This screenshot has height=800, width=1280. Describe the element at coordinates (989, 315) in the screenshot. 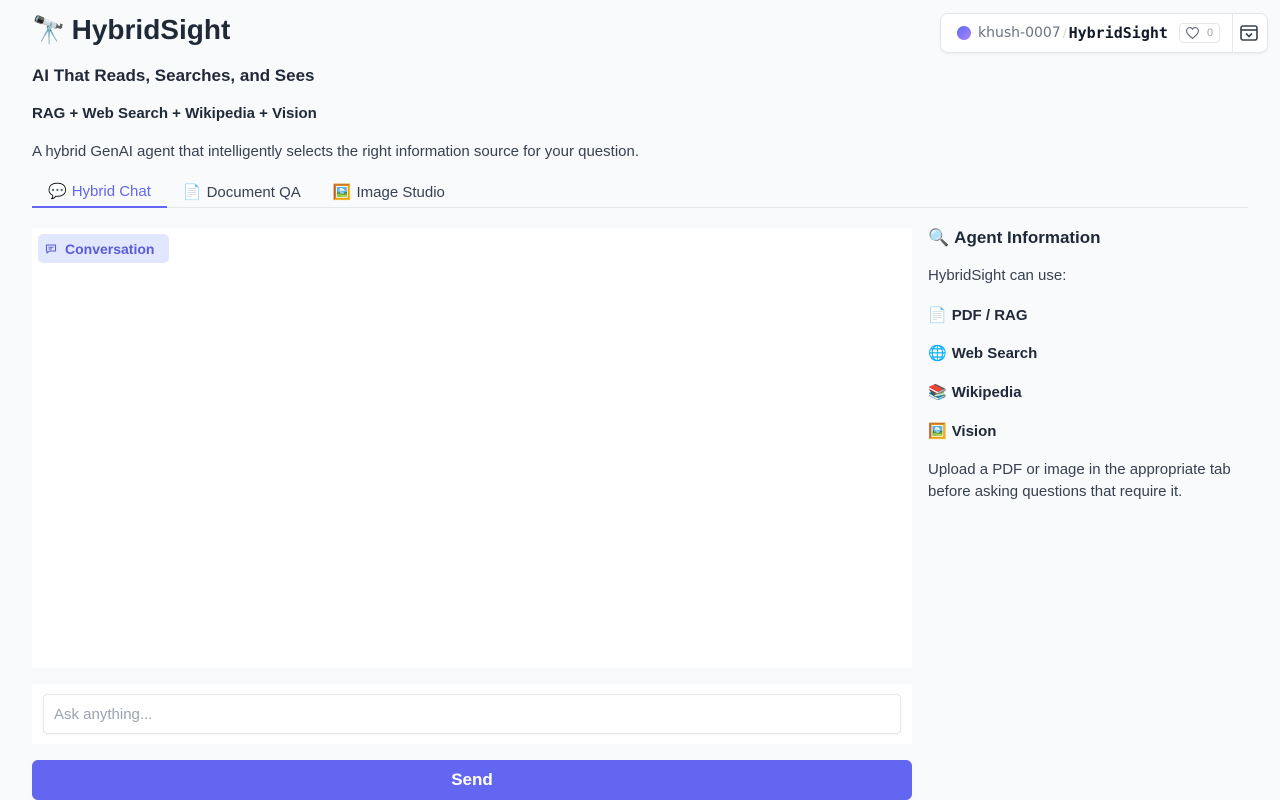

I see `source-label: PDF / RAG` at that location.